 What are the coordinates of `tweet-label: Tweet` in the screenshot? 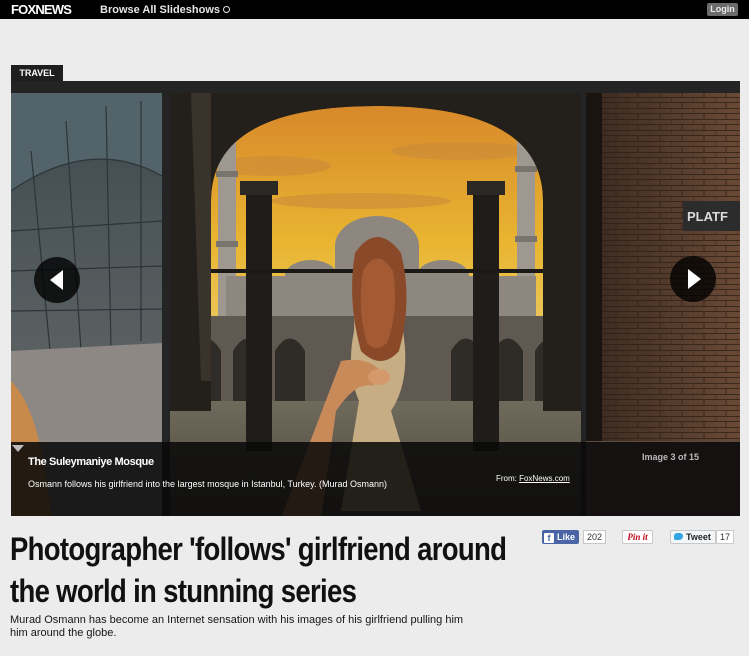 It's located at (698, 537).